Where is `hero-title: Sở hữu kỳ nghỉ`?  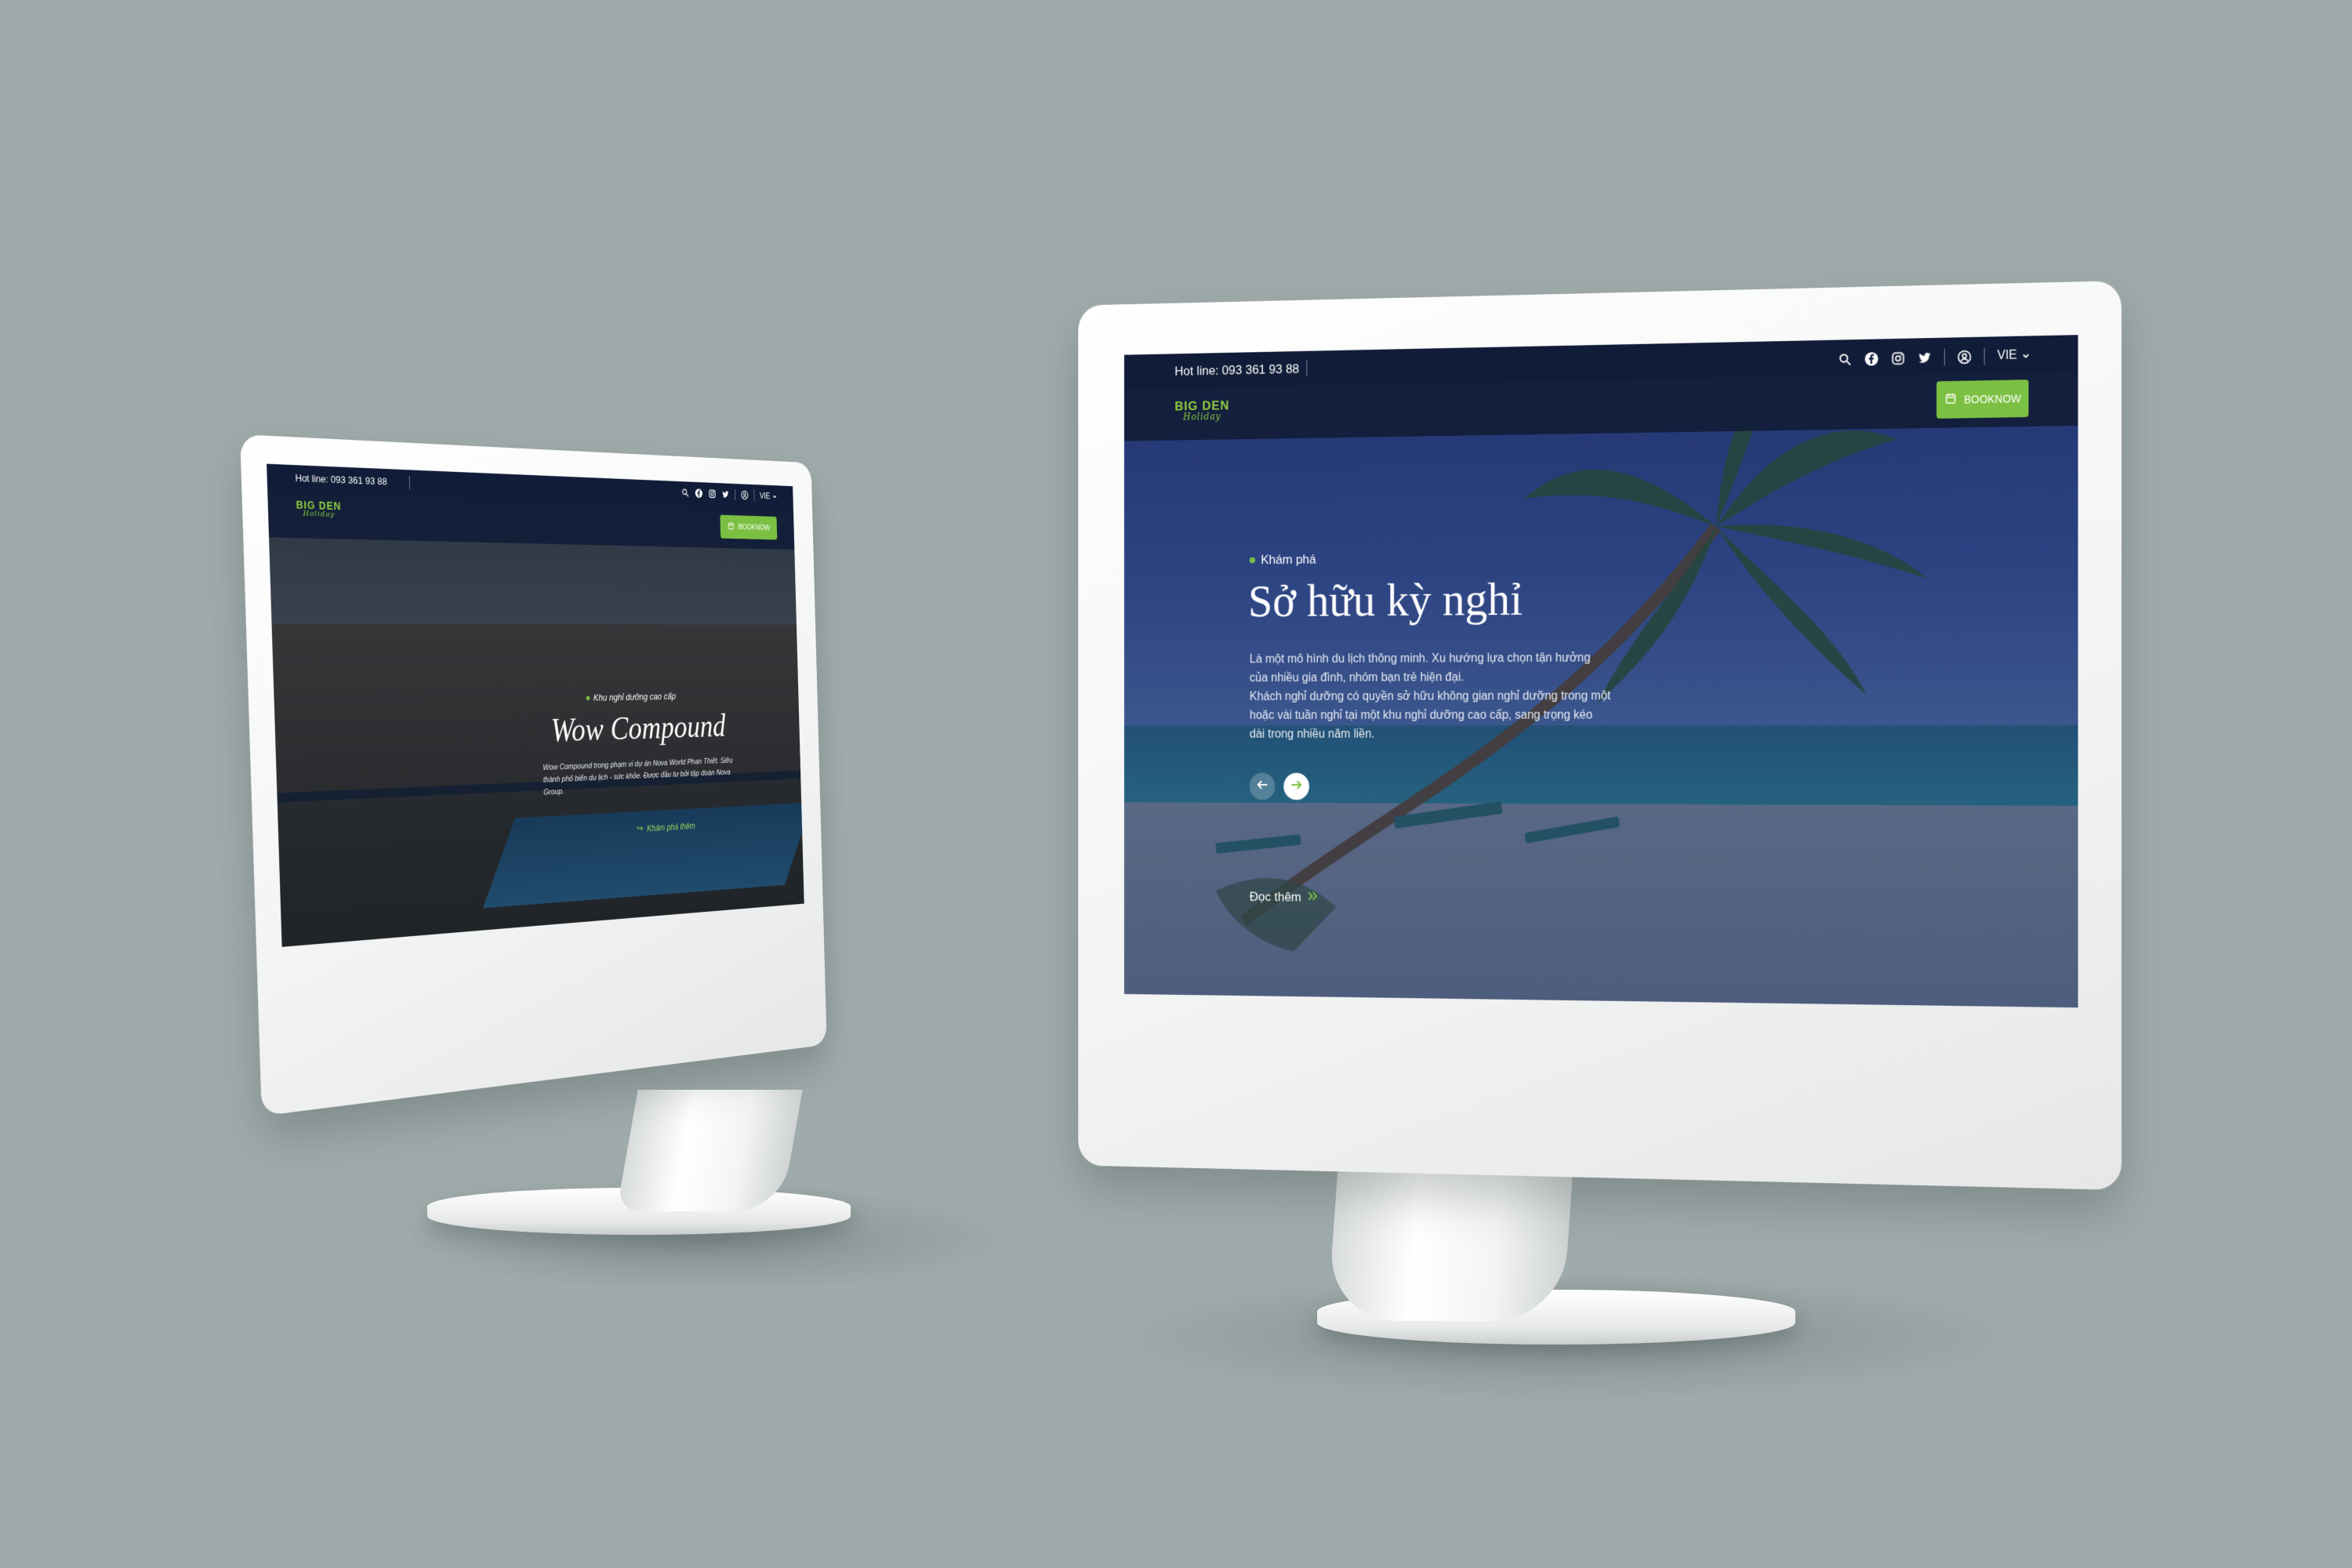 hero-title: Sở hữu kỳ nghỉ is located at coordinates (1385, 600).